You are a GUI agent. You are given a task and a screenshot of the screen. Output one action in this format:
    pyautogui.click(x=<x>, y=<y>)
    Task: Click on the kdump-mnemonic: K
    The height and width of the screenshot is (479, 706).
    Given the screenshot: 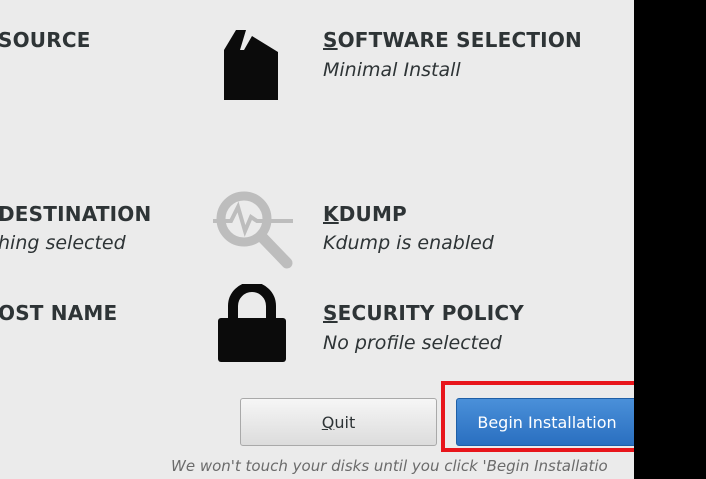 What is the action you would take?
    pyautogui.click(x=331, y=214)
    